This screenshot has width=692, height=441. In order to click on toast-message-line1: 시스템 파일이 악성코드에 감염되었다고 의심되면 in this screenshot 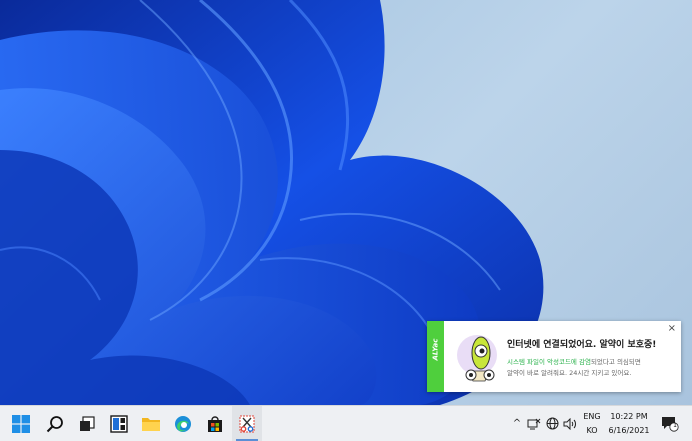, I will do `click(574, 361)`.